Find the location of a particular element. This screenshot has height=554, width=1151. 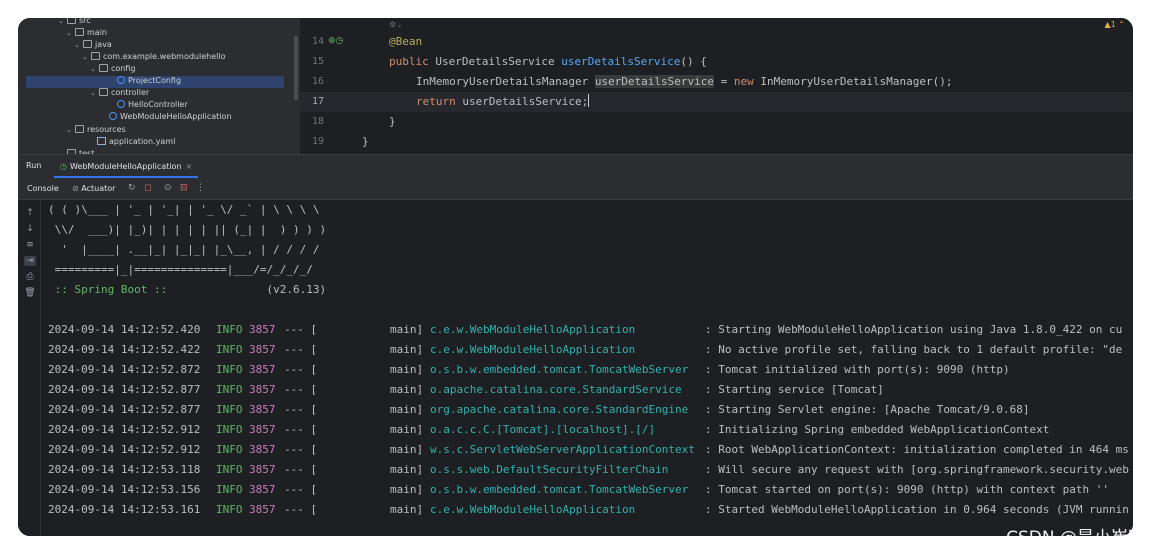

run-config-icon: ◷ is located at coordinates (63, 166).